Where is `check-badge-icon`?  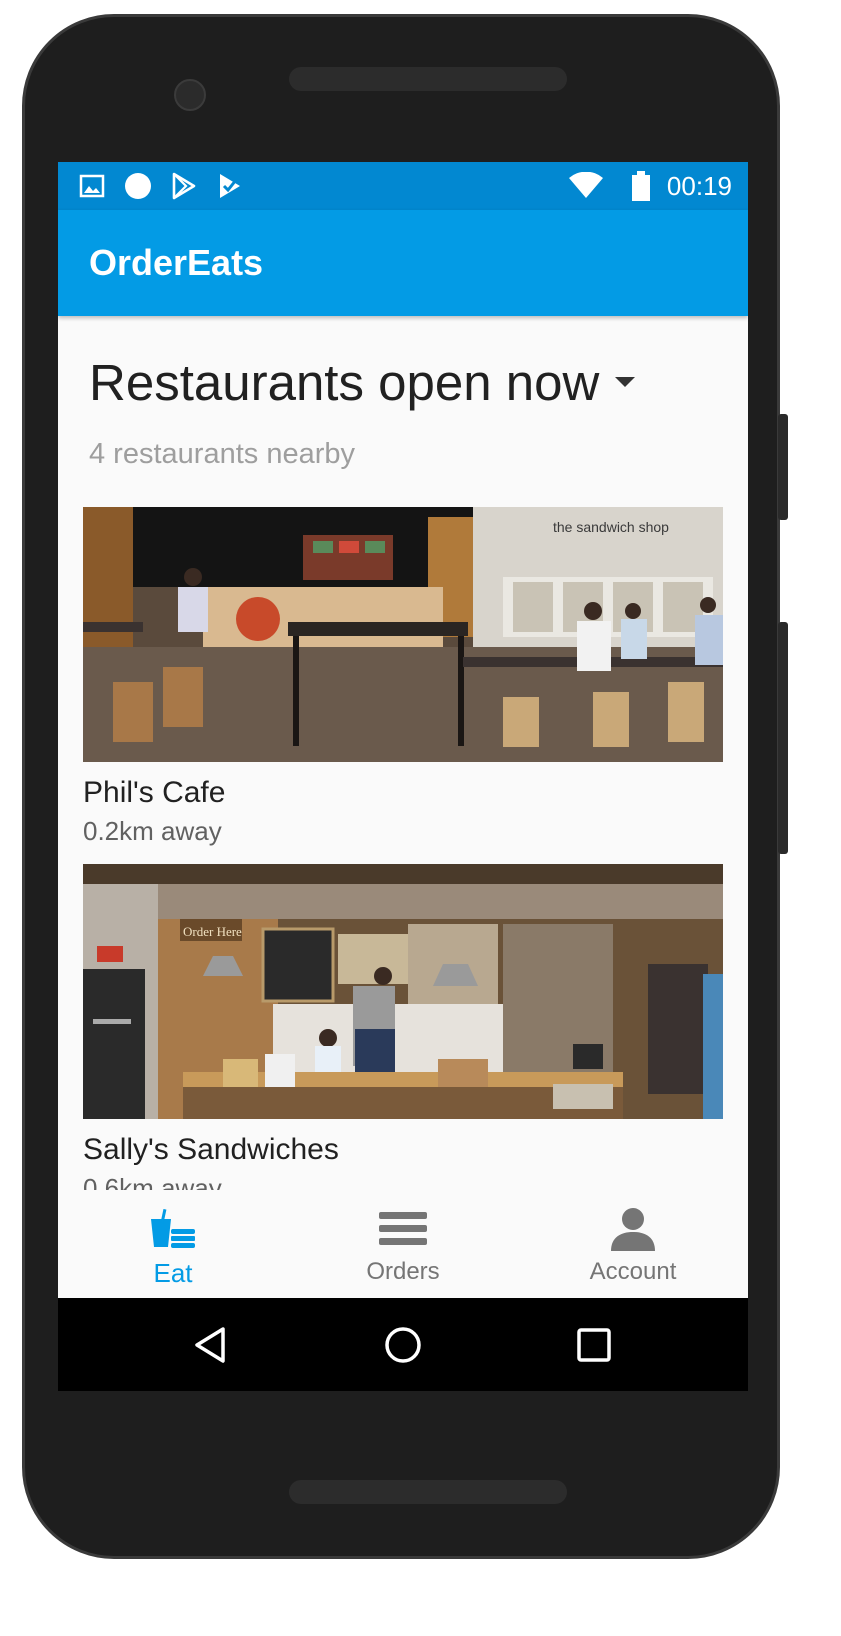 check-badge-icon is located at coordinates (230, 186).